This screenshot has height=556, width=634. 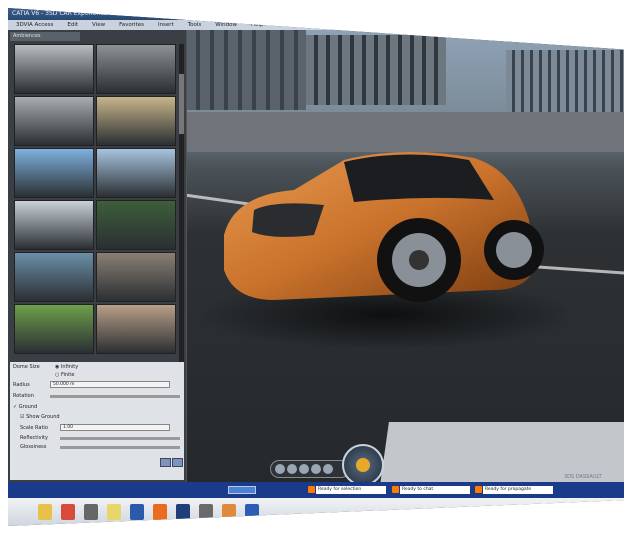 I want to click on lamp-icon, so click(x=114, y=512).